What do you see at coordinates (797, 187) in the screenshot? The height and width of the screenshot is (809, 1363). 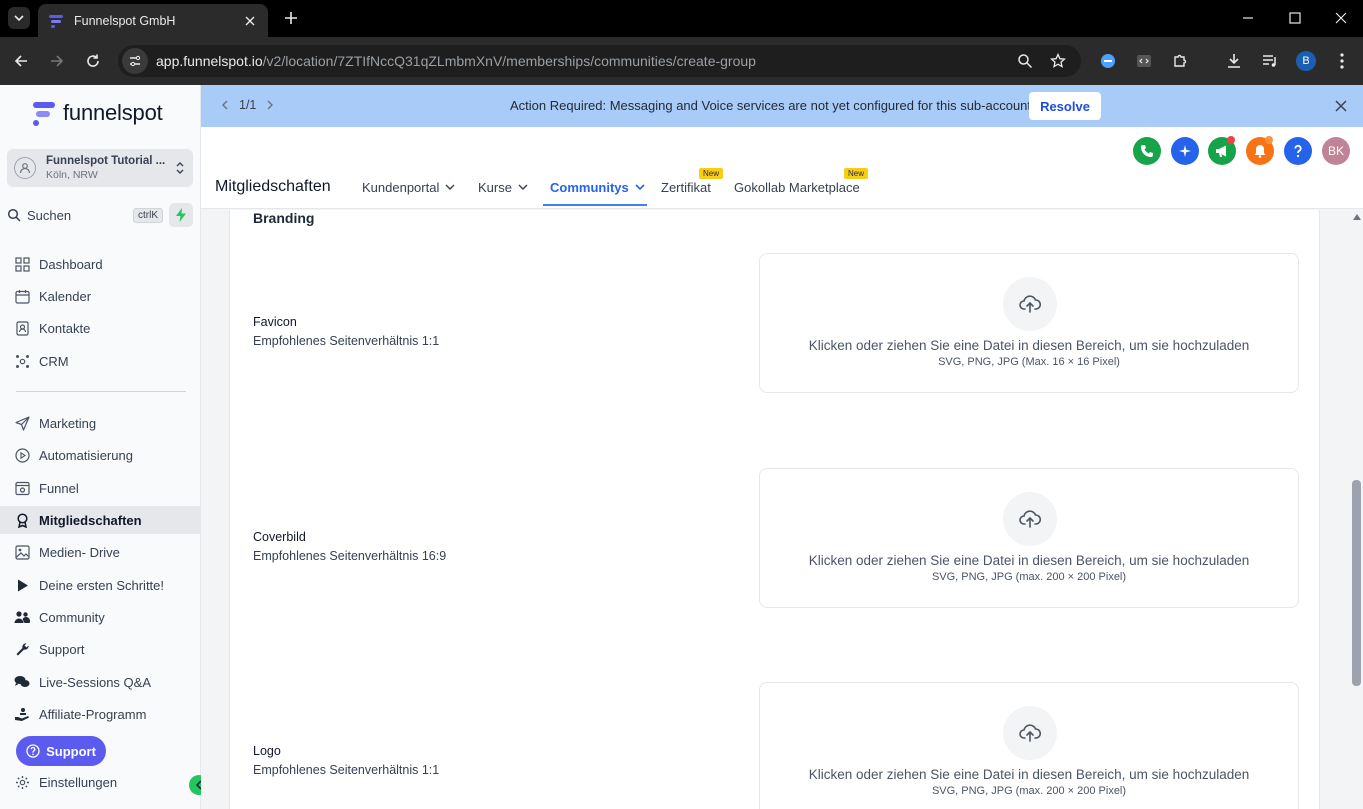 I see `tab-gokollab-marketplace: Gokollab Marketplace` at bounding box center [797, 187].